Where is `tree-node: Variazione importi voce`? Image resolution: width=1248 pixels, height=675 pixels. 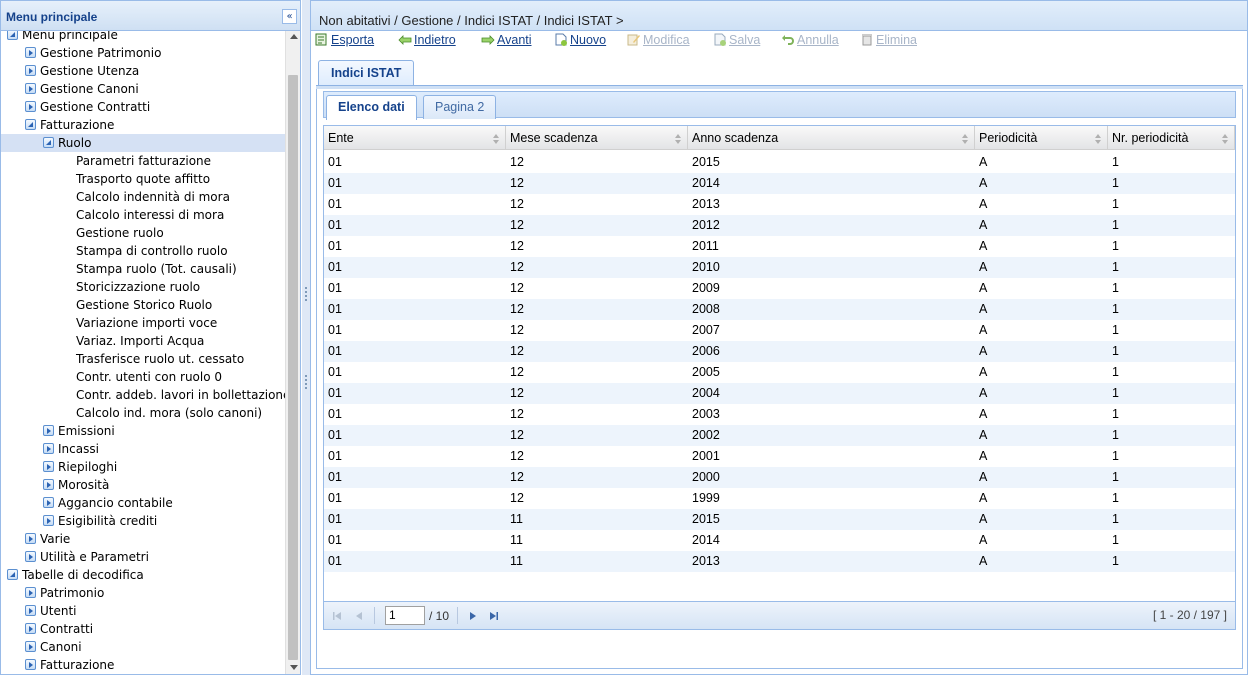 tree-node: Variazione importi voce is located at coordinates (146, 323).